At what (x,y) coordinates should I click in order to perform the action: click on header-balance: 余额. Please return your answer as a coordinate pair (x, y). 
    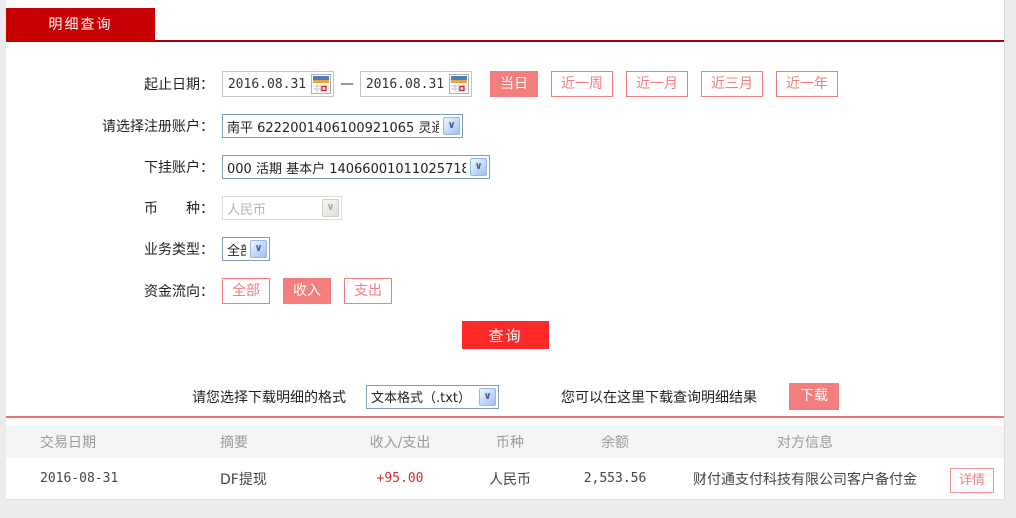
    Looking at the image, I should click on (615, 443).